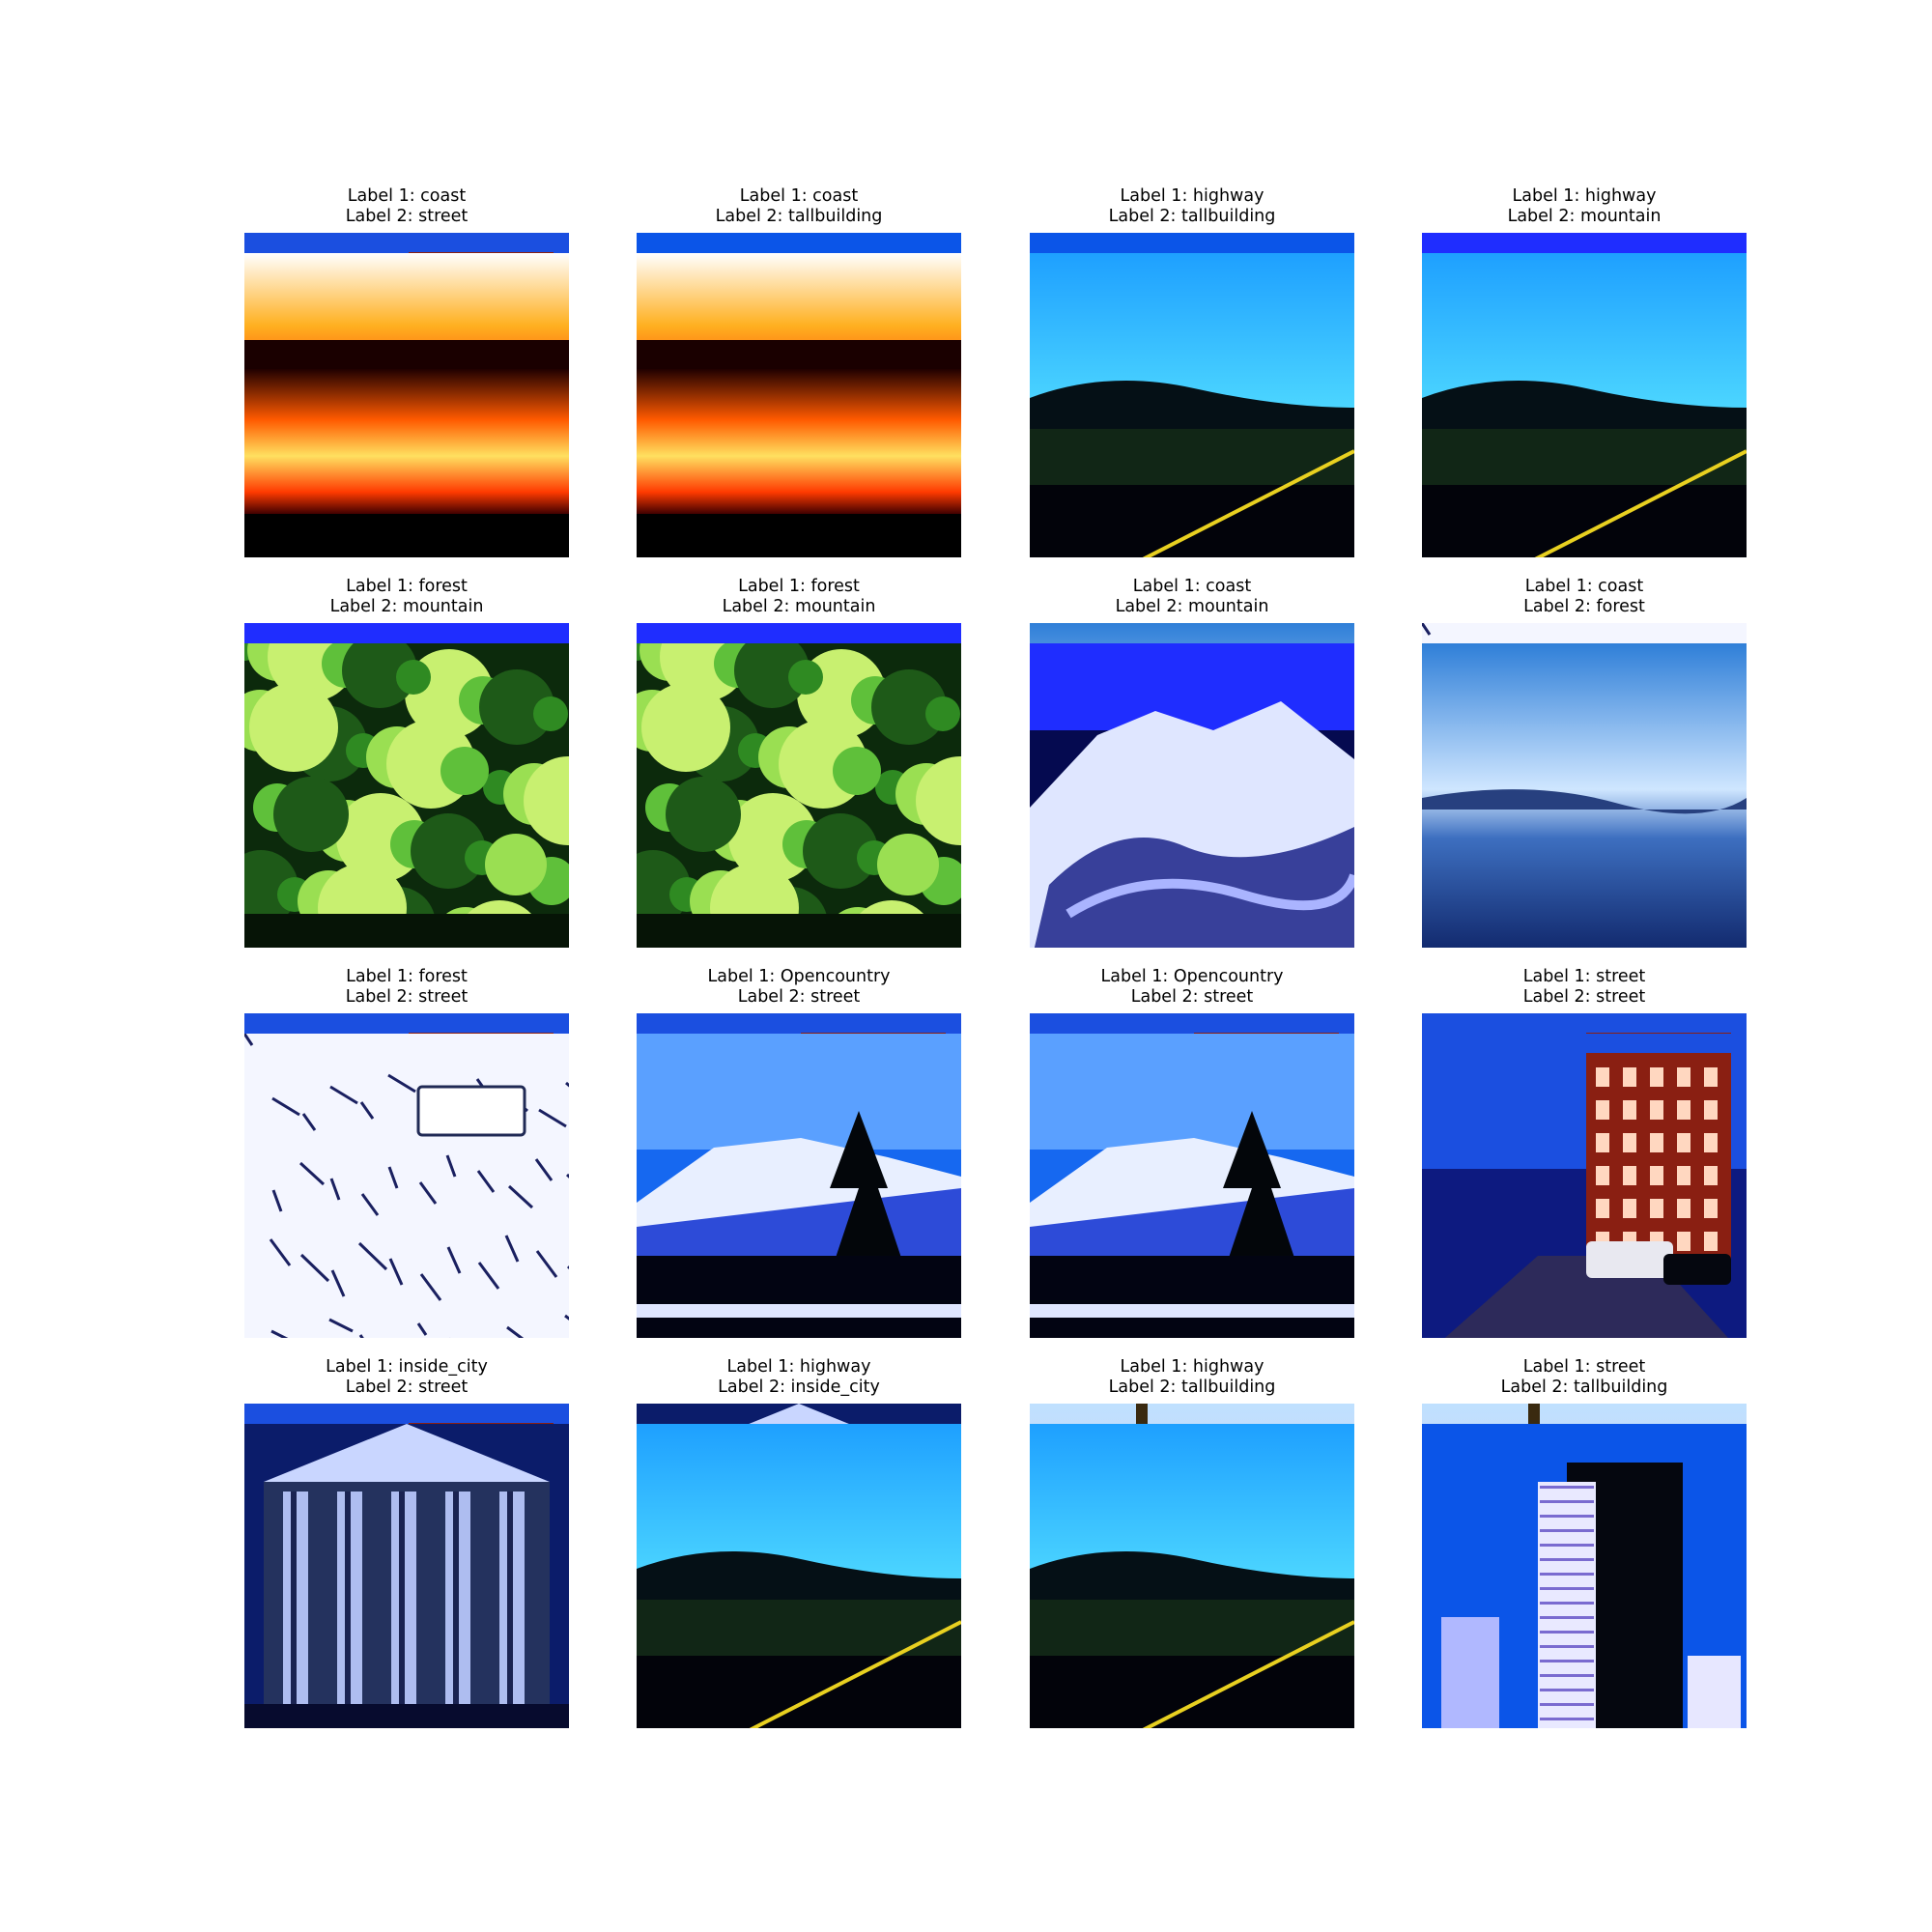  I want to click on panel-title: Label 1: coast Label 2: mountain, so click(1192, 598).